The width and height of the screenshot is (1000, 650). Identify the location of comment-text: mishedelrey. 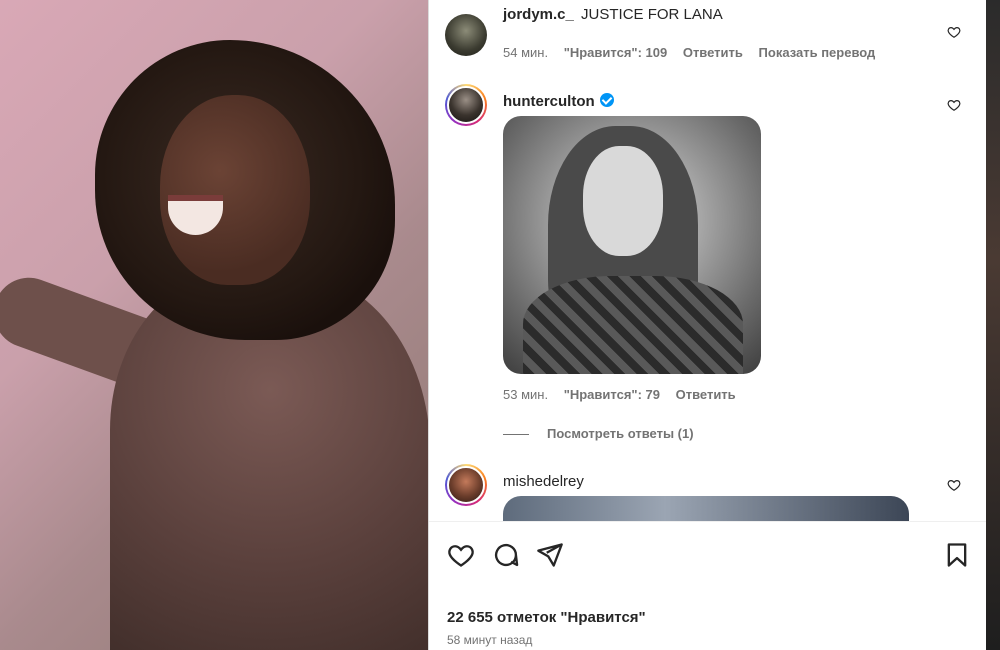
(543, 481).